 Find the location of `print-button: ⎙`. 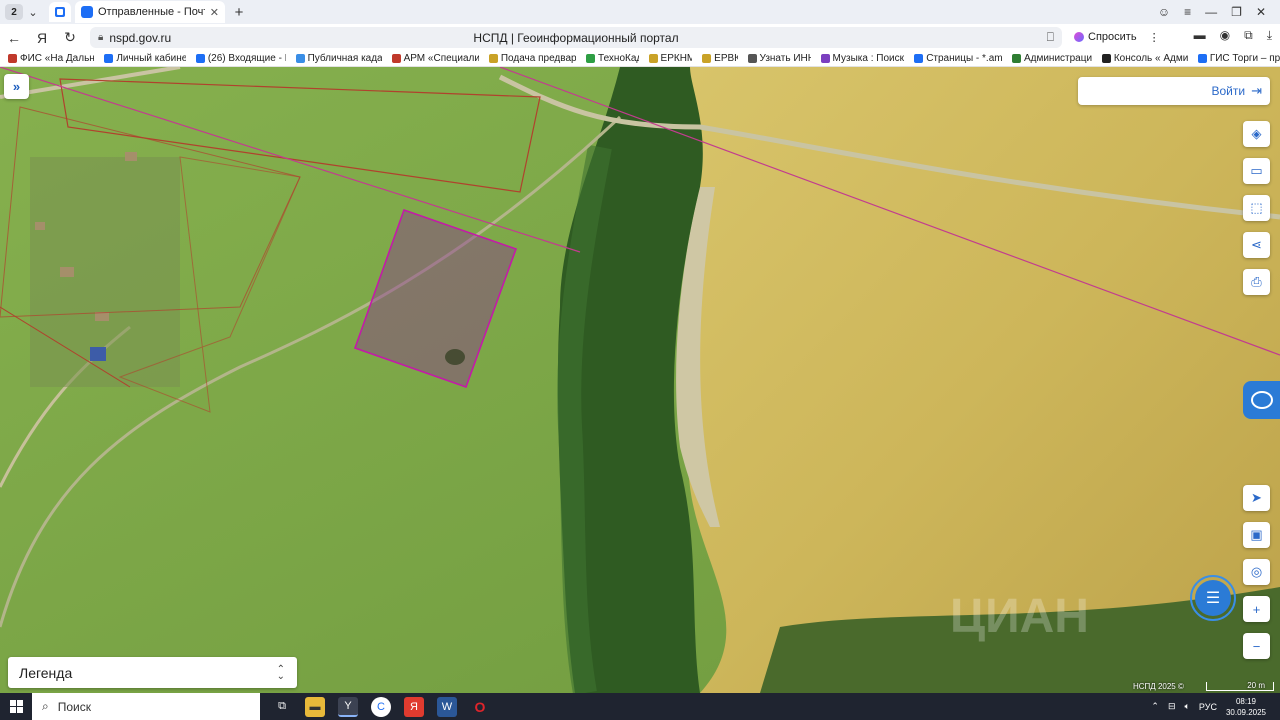

print-button: ⎙ is located at coordinates (1256, 282).